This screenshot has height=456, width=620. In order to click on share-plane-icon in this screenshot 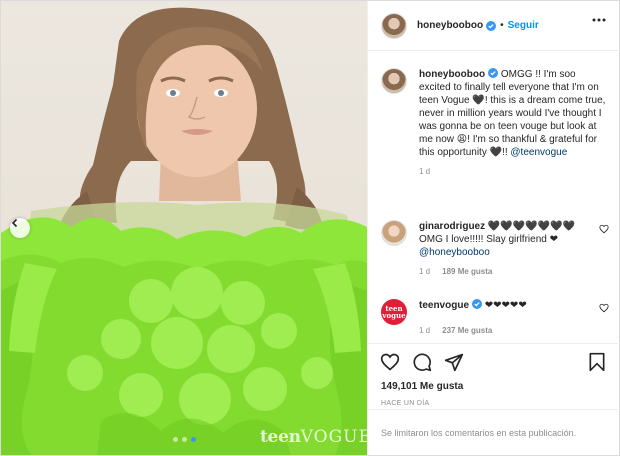, I will do `click(454, 362)`.